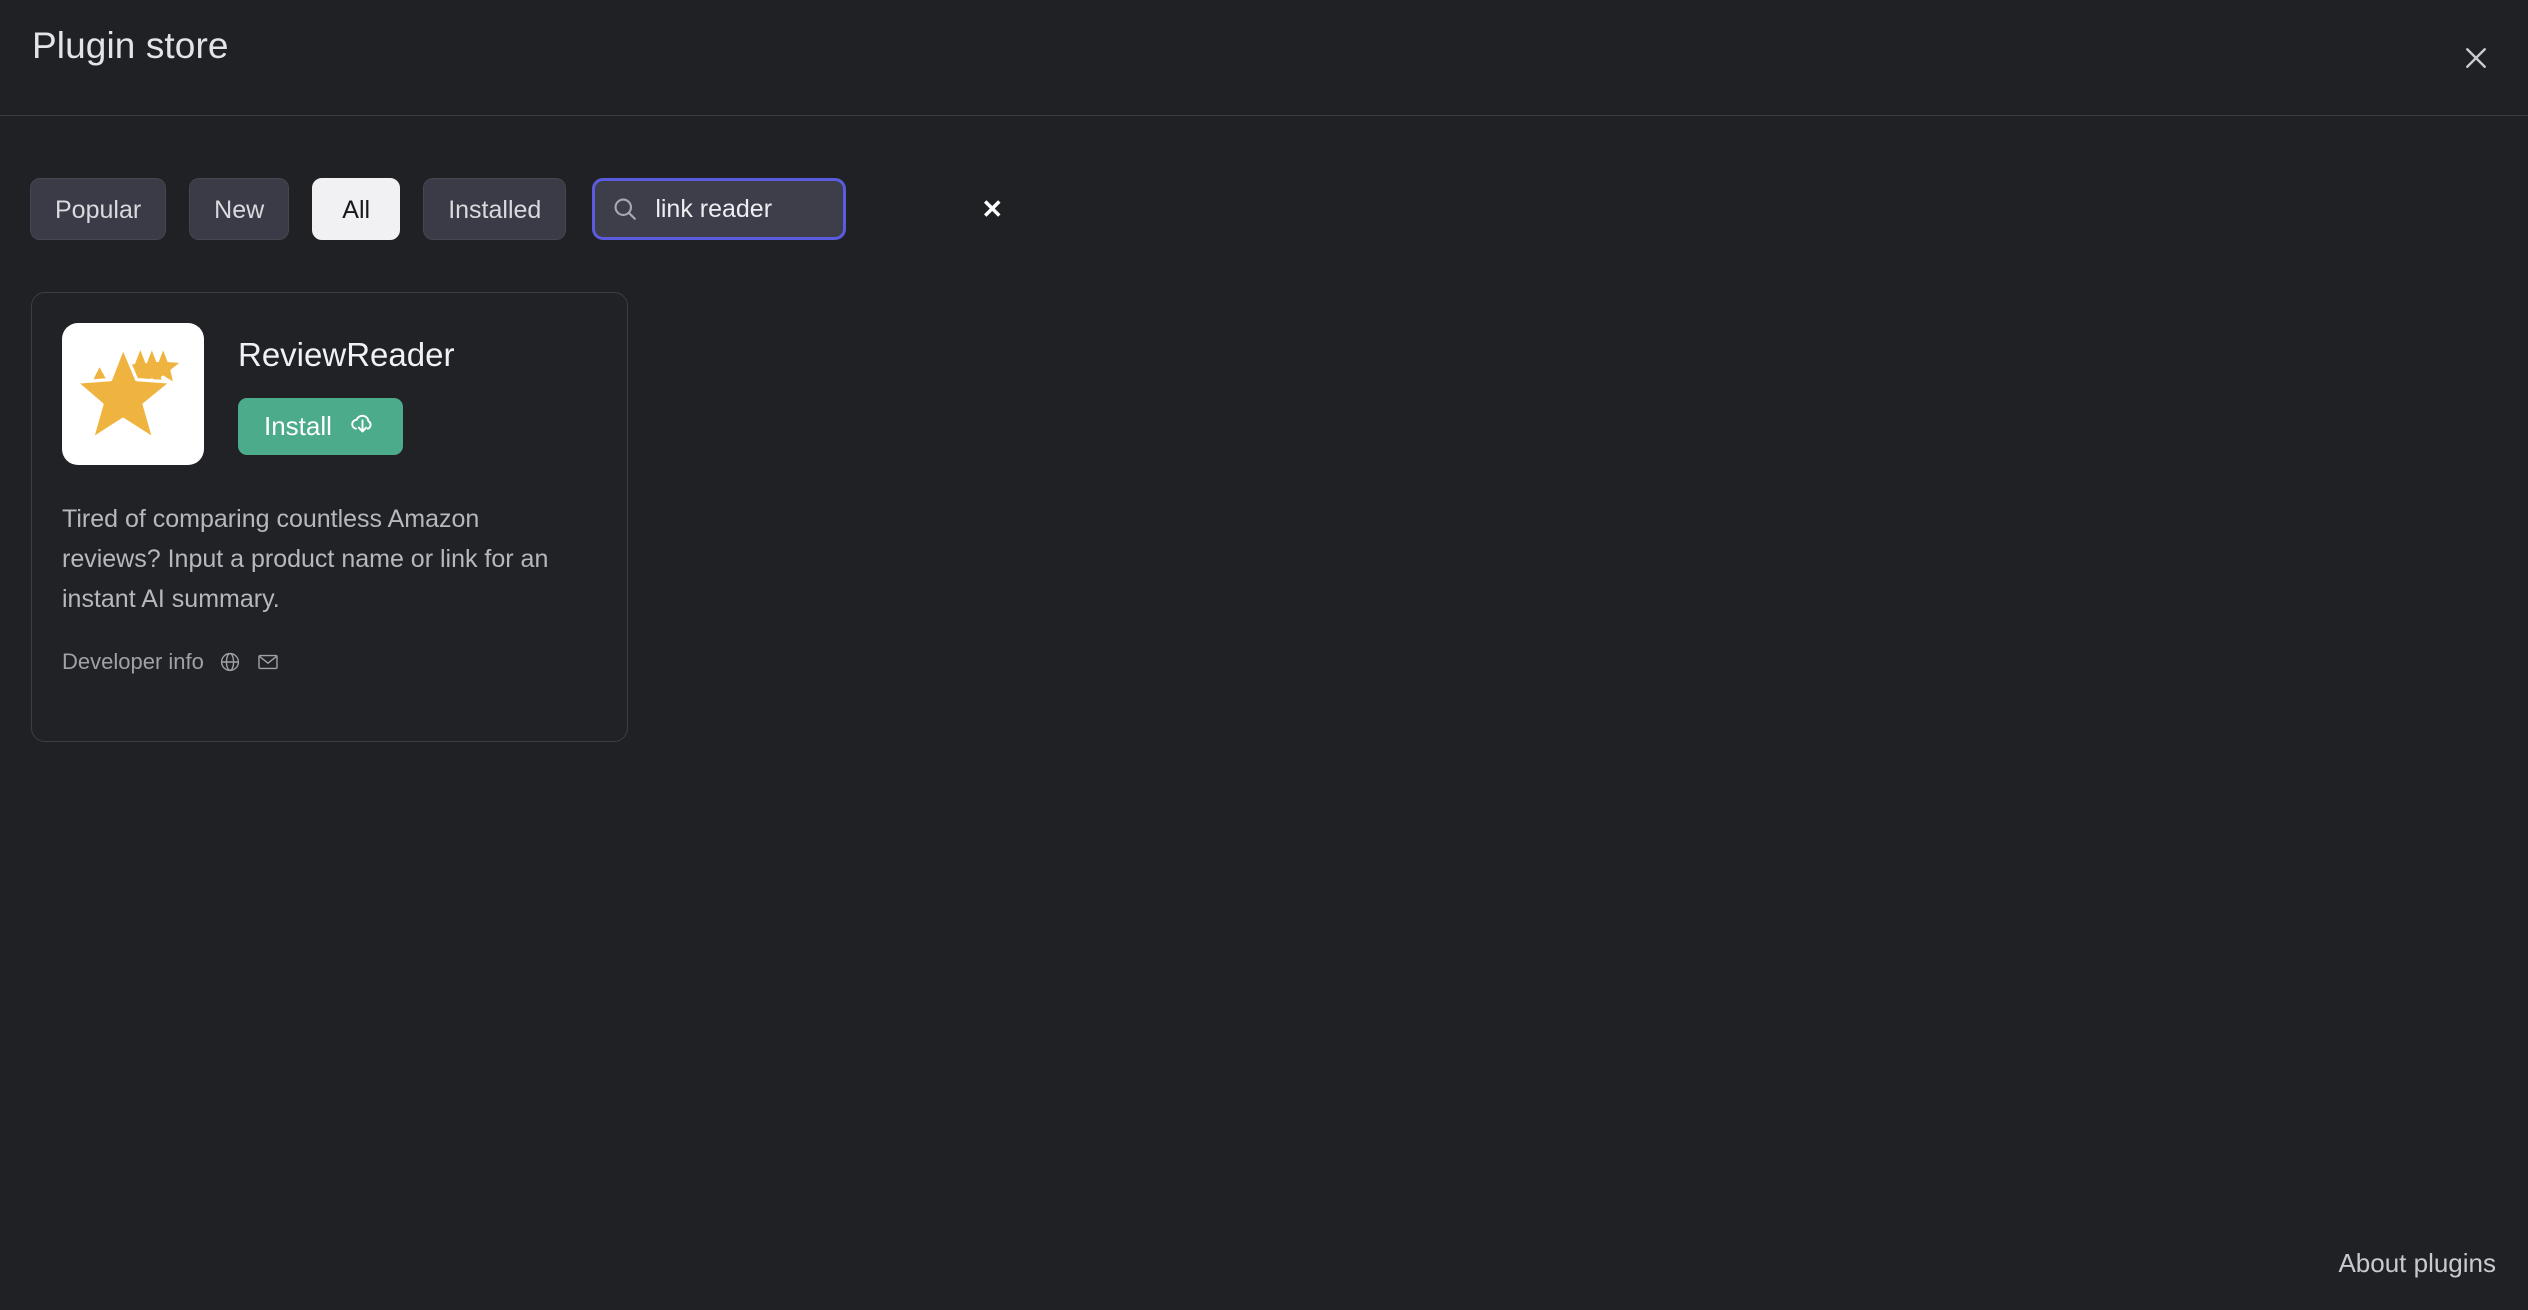  What do you see at coordinates (230, 662) in the screenshot?
I see `globe-icon` at bounding box center [230, 662].